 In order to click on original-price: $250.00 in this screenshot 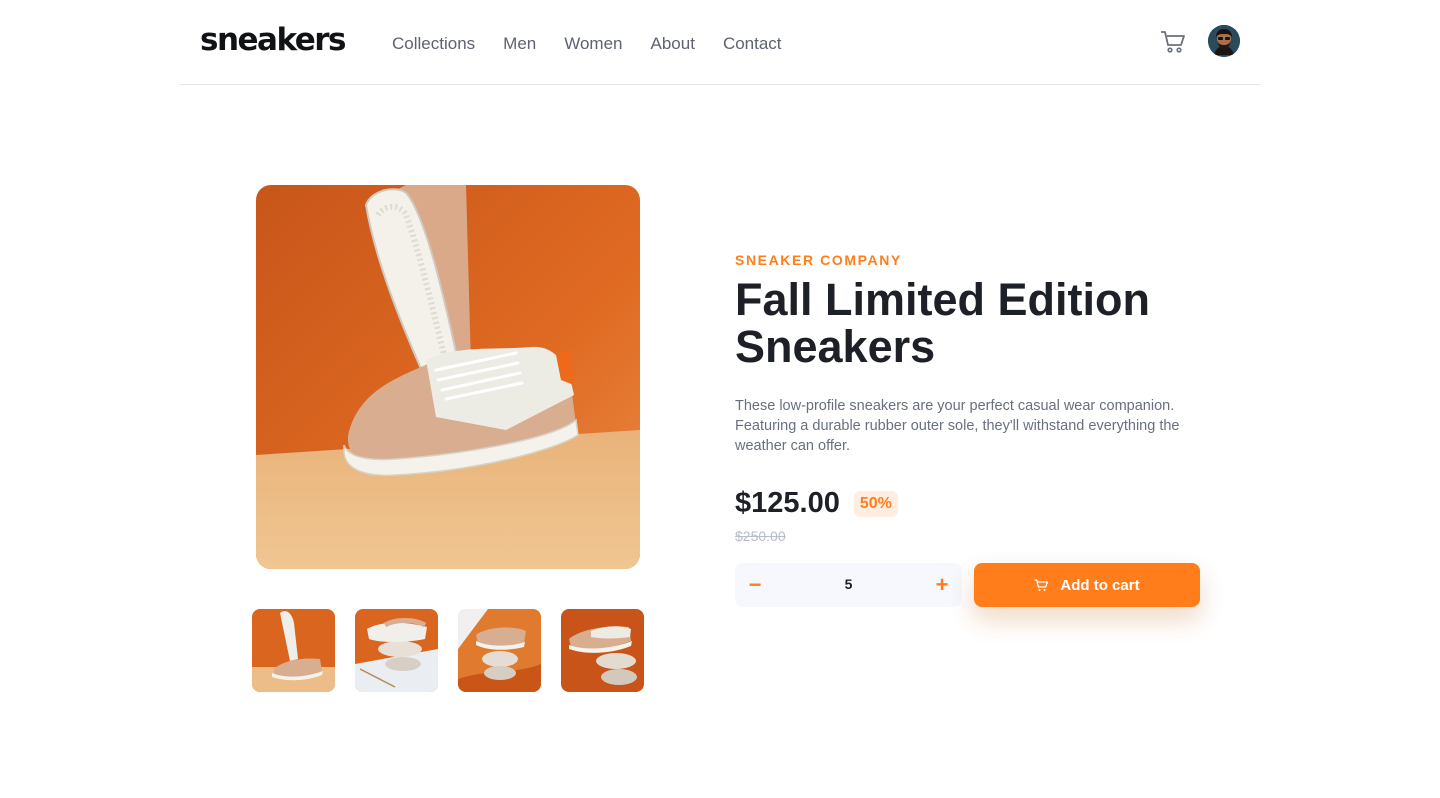, I will do `click(760, 536)`.